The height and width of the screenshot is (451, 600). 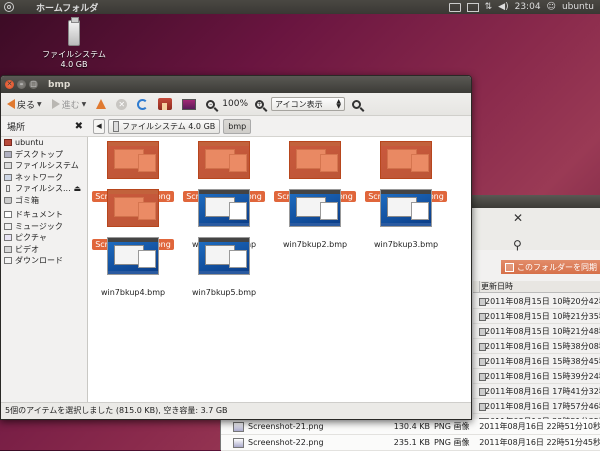 I want to click on modified-date: 2011年08月16日 15時39分24秒, so click(x=542, y=376).